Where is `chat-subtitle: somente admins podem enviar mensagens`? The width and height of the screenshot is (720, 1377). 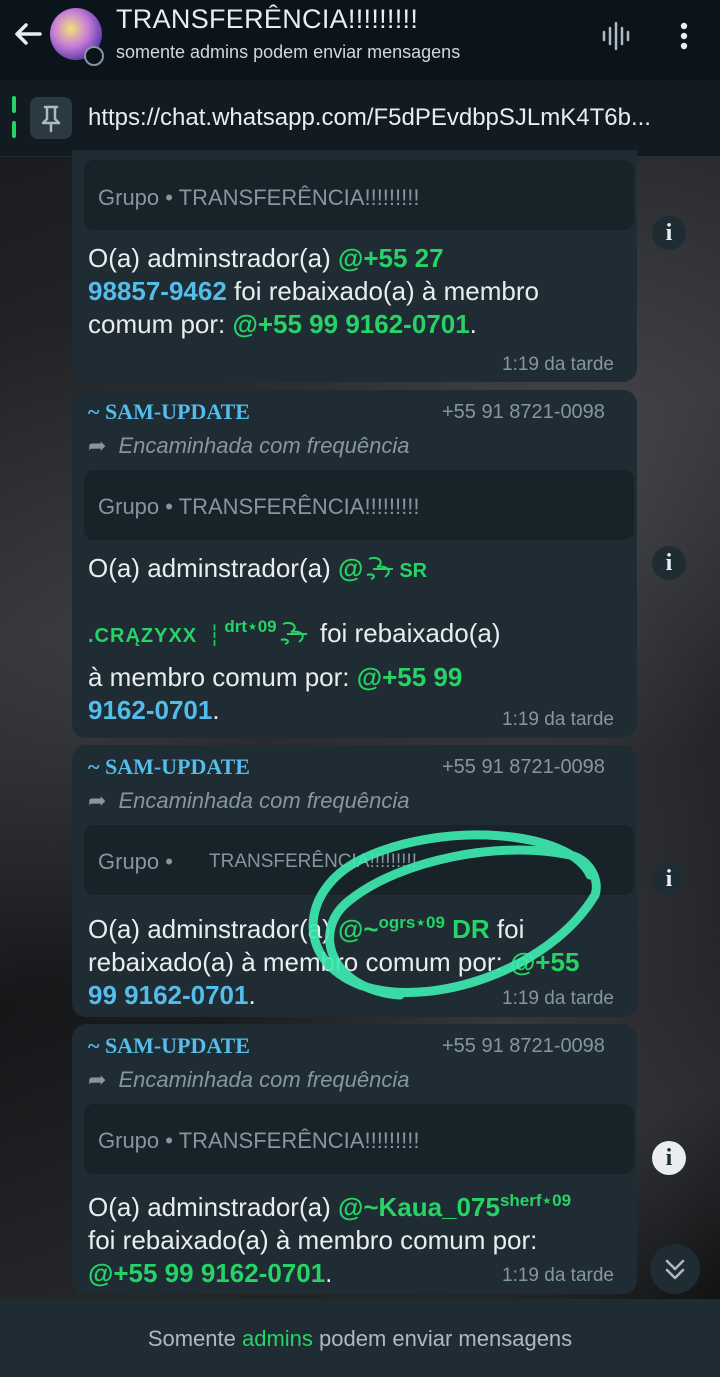
chat-subtitle: somente admins podem enviar mensagens is located at coordinates (288, 52).